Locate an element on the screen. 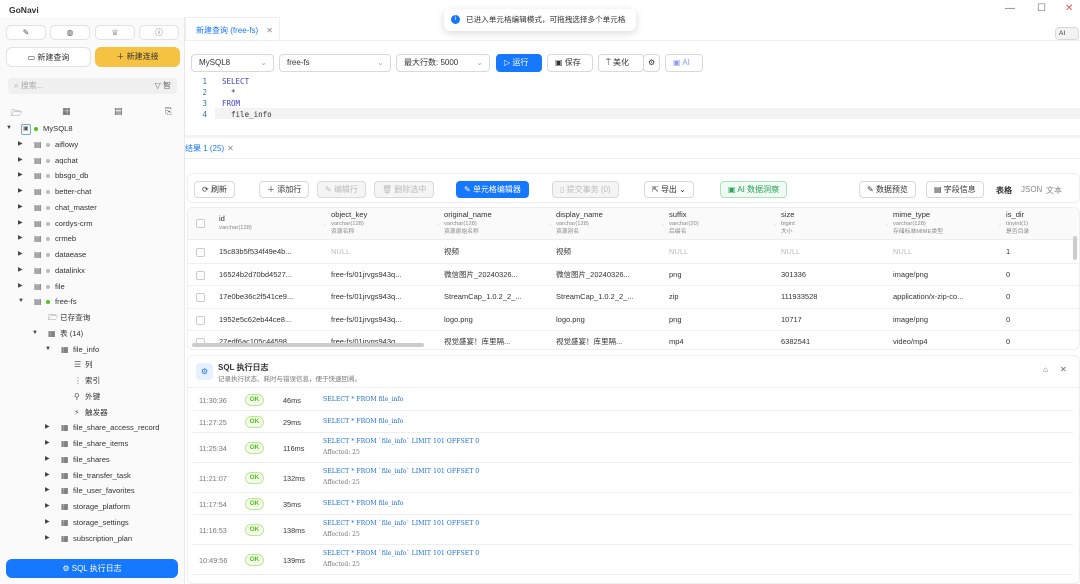  code-line: FROM is located at coordinates (231, 103).